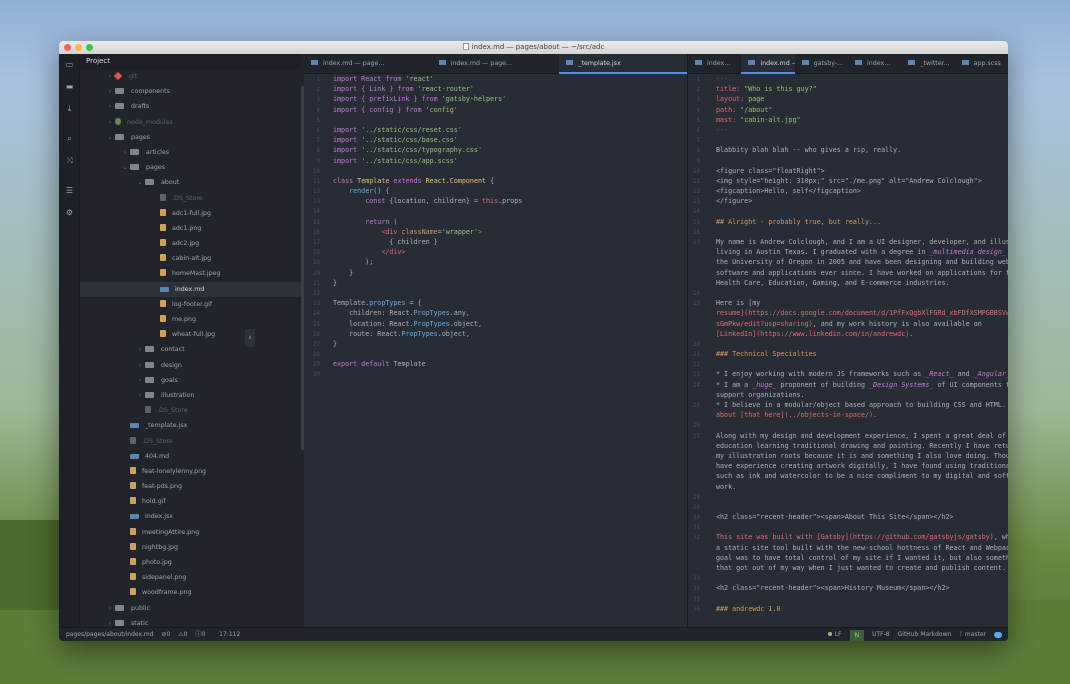  I want to click on tree-file: index.md, so click(190, 289).